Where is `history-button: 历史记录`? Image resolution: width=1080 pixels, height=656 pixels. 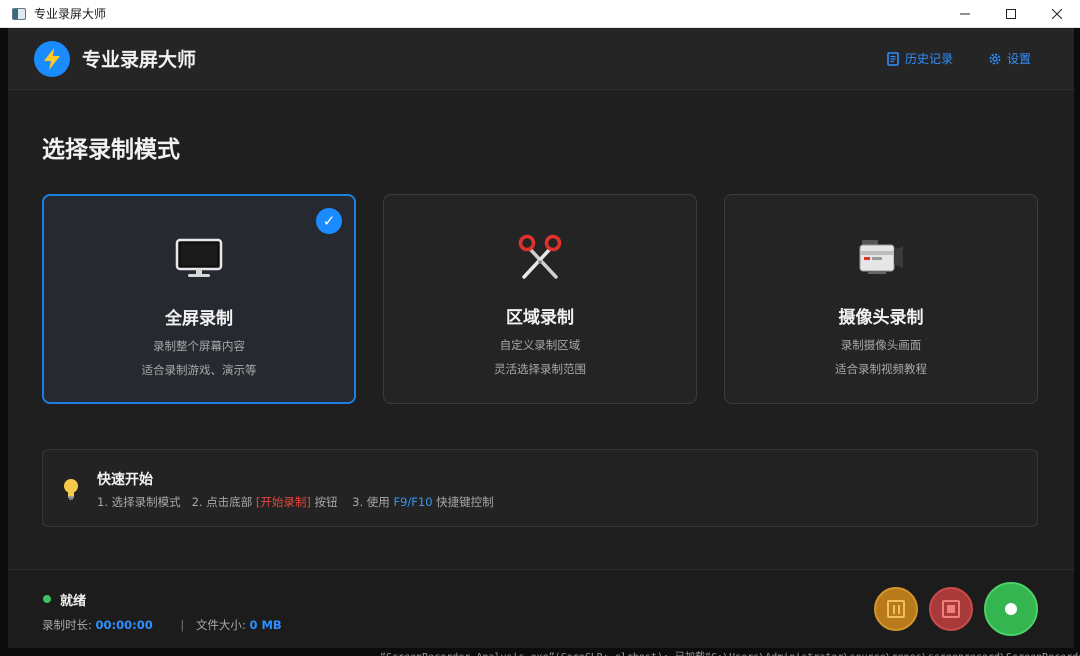 history-button: 历史记录 is located at coordinates (919, 58).